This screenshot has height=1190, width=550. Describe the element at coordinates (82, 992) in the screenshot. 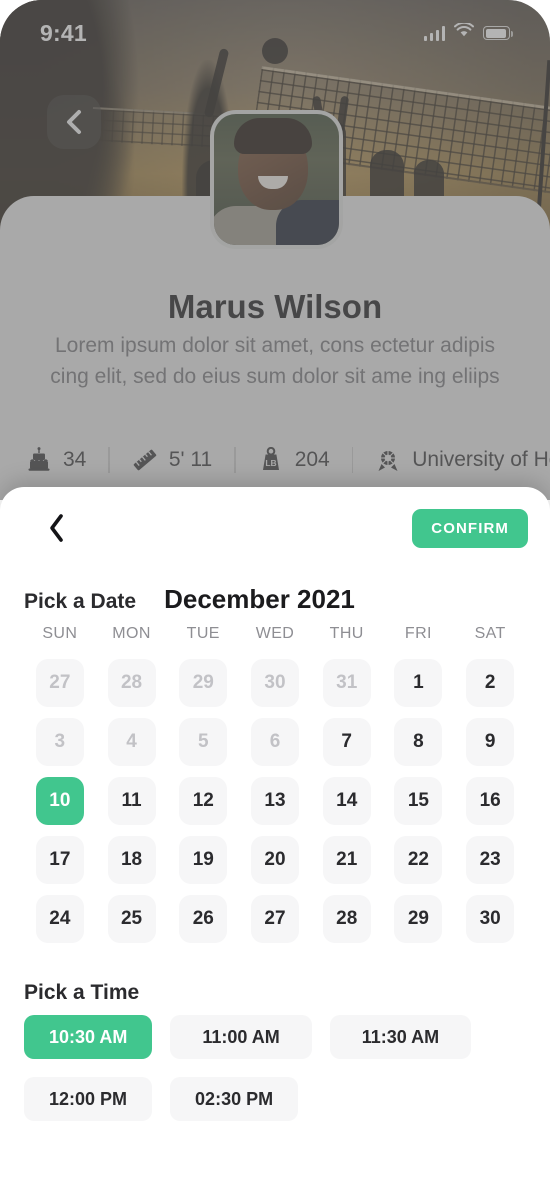

I see `pick-time-label: Pick a Time` at that location.